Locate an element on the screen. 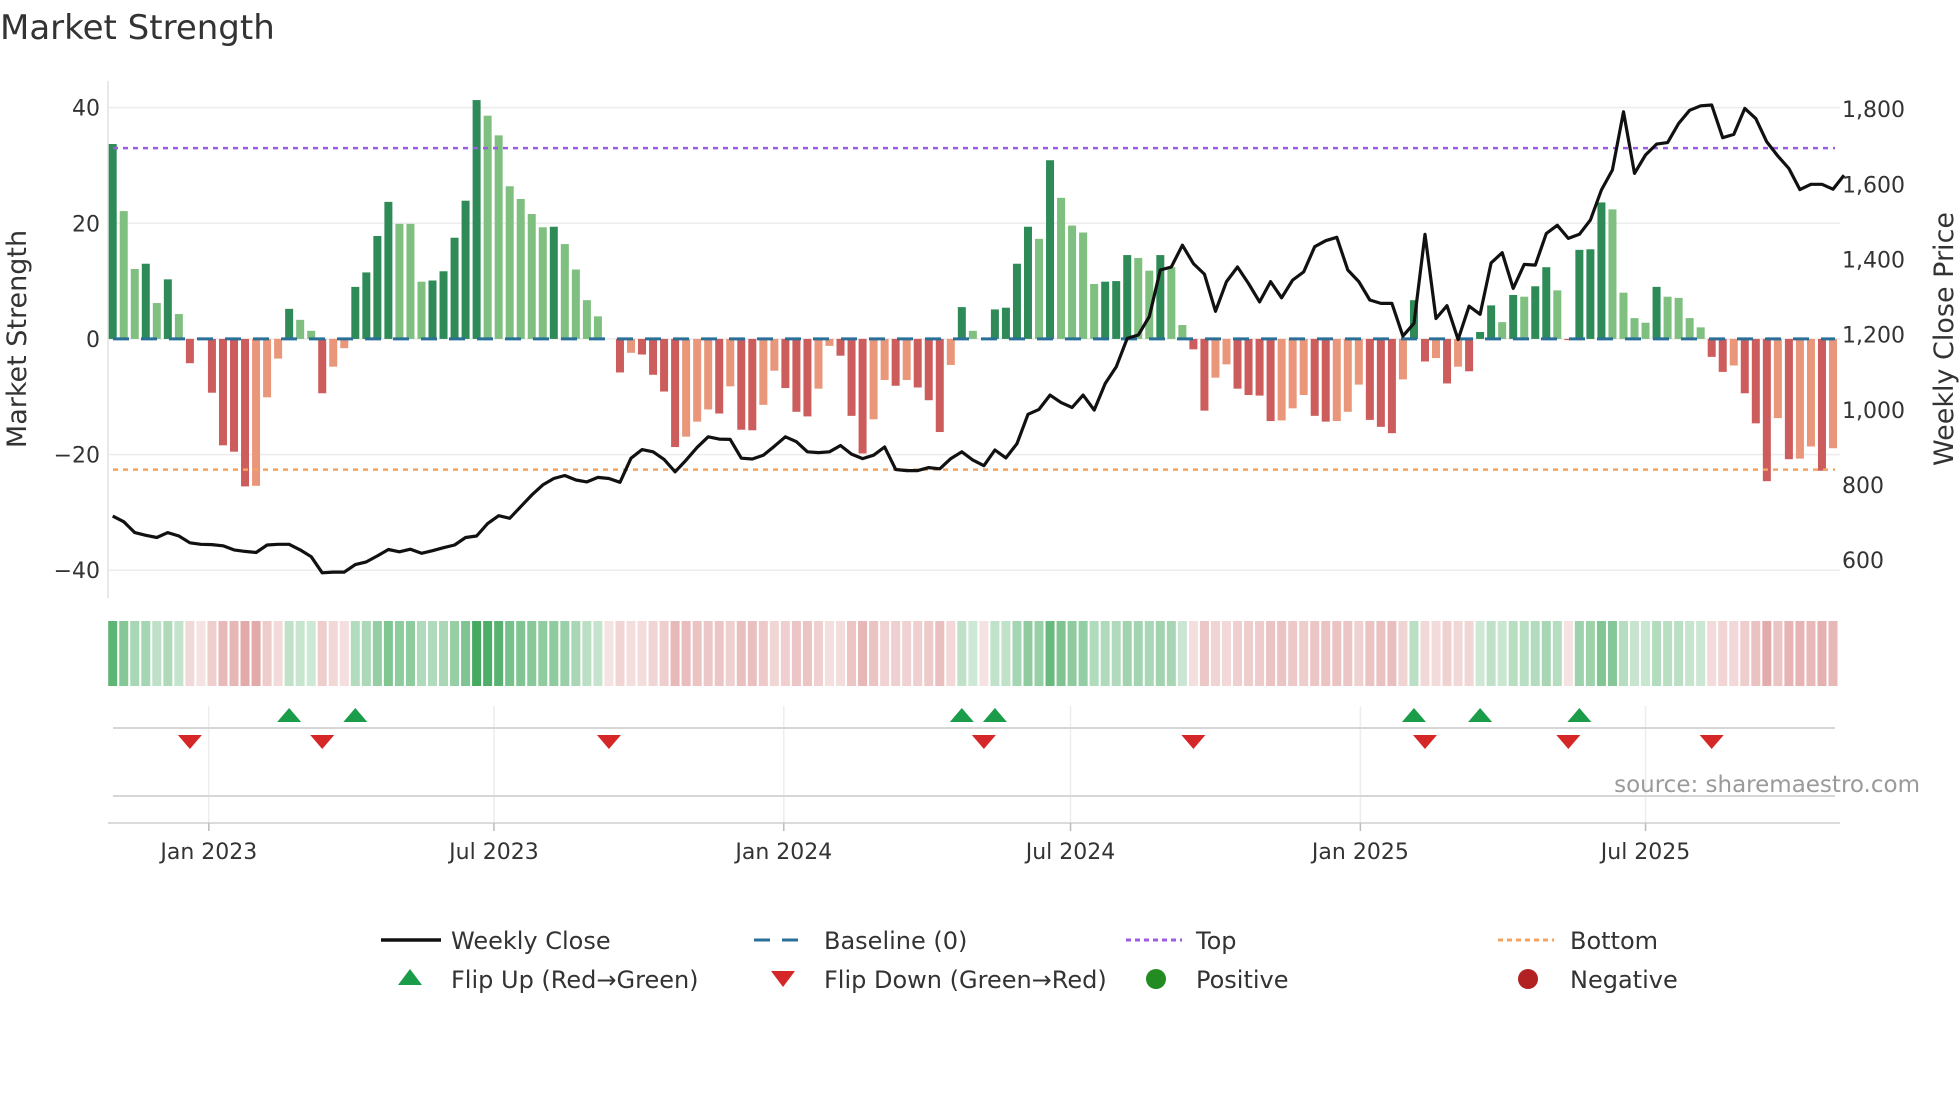  legend-item: Positive is located at coordinates (1217, 980).